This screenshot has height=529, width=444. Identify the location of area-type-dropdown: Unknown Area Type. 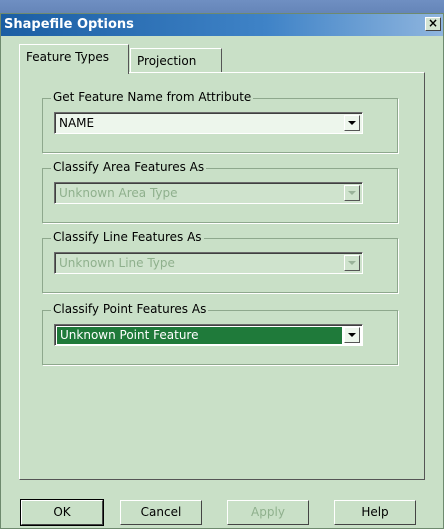
(208, 193).